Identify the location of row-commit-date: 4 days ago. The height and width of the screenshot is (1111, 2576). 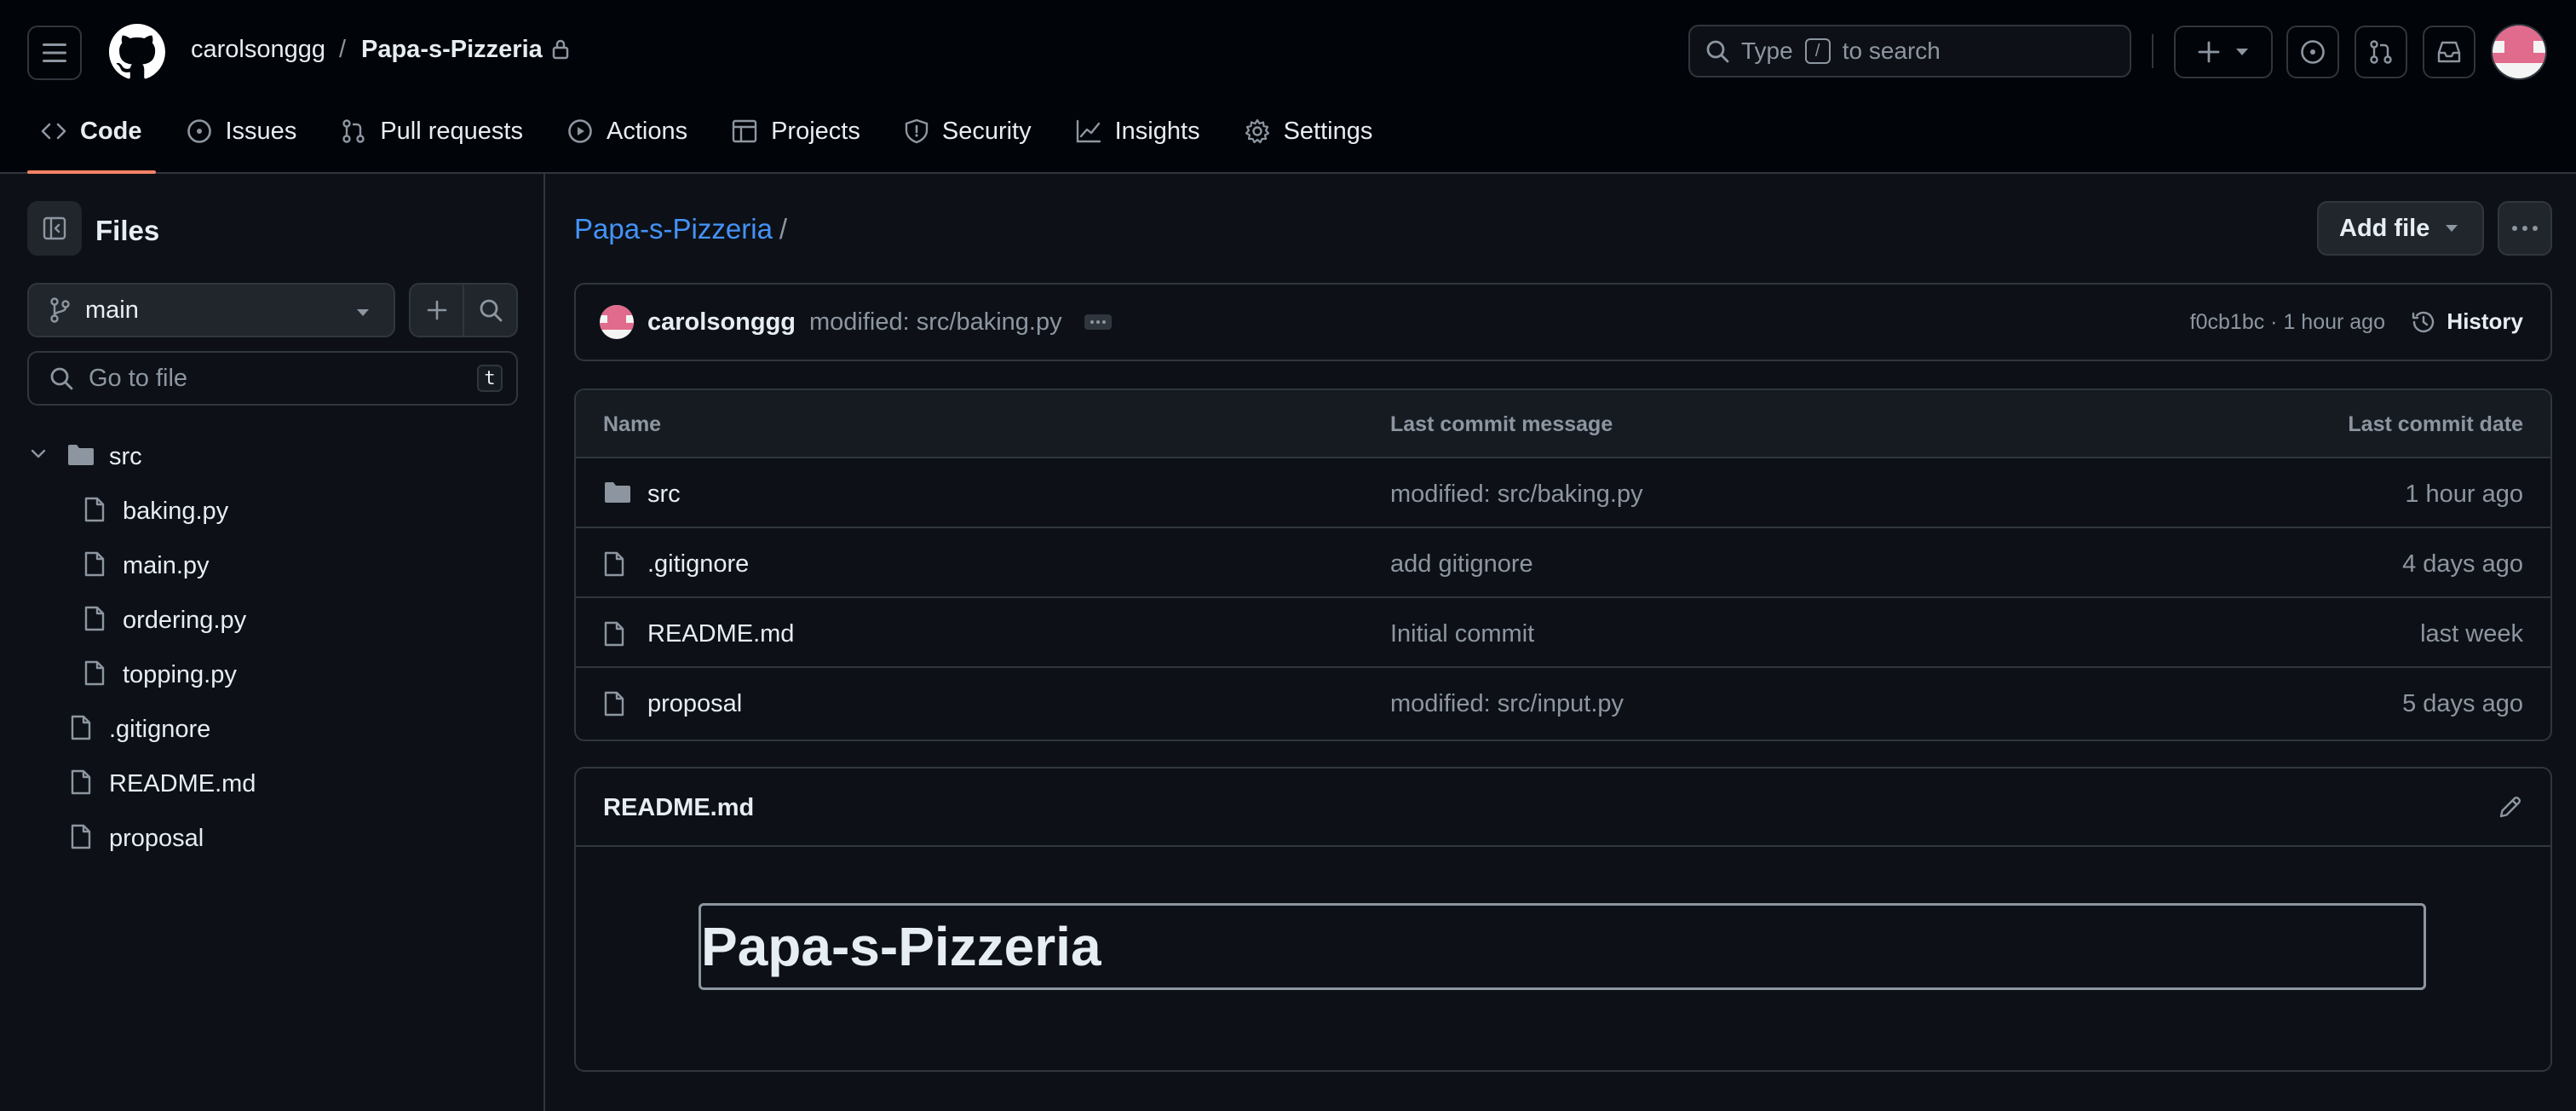
(2462, 564).